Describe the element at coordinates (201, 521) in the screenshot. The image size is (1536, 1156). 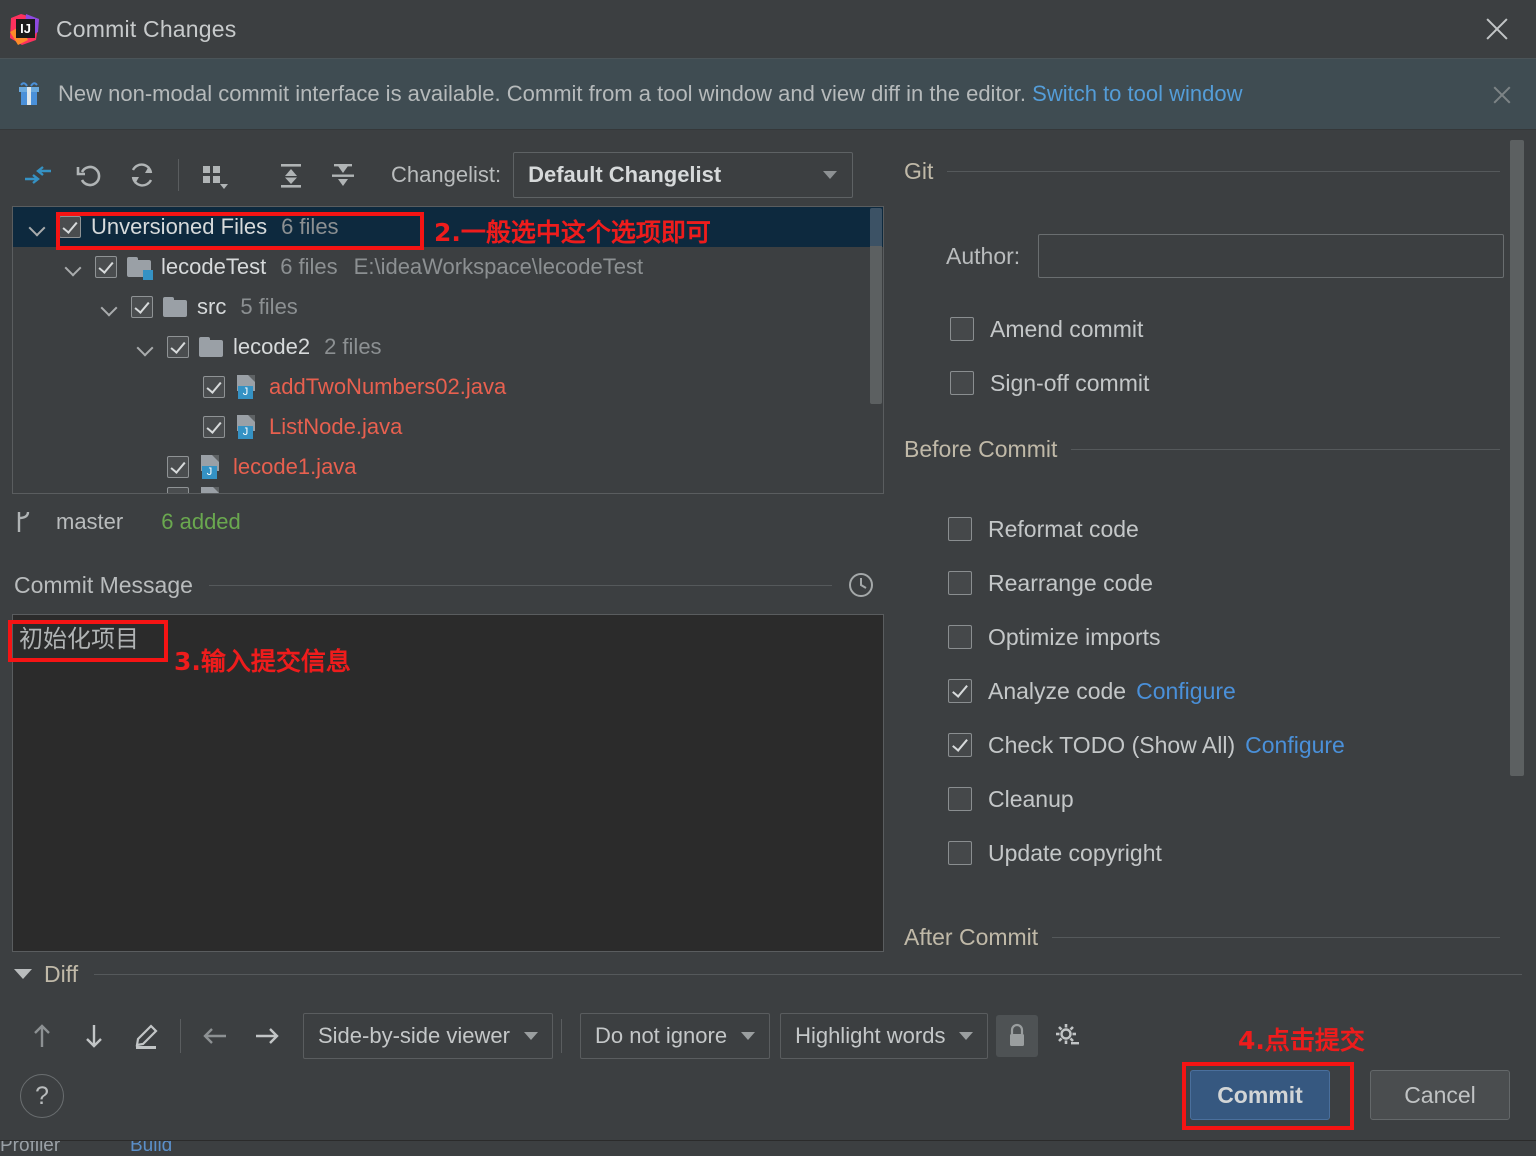
I see `branch-added-count: 6 added` at that location.